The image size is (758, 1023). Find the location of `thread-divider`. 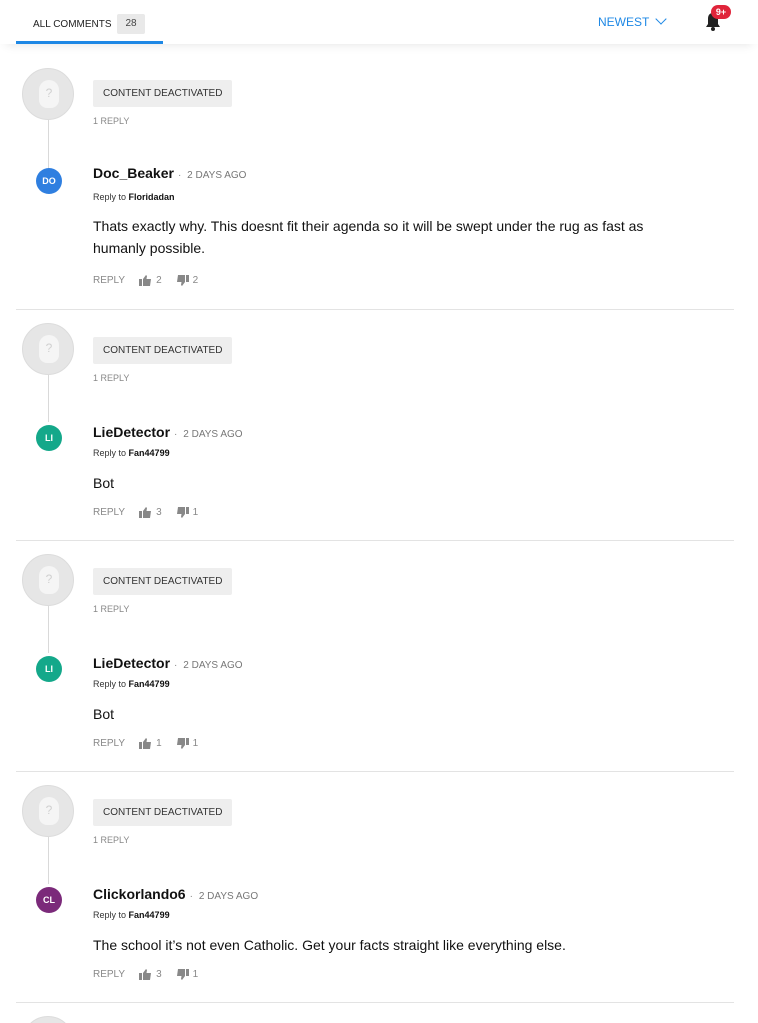

thread-divider is located at coordinates (375, 1002).